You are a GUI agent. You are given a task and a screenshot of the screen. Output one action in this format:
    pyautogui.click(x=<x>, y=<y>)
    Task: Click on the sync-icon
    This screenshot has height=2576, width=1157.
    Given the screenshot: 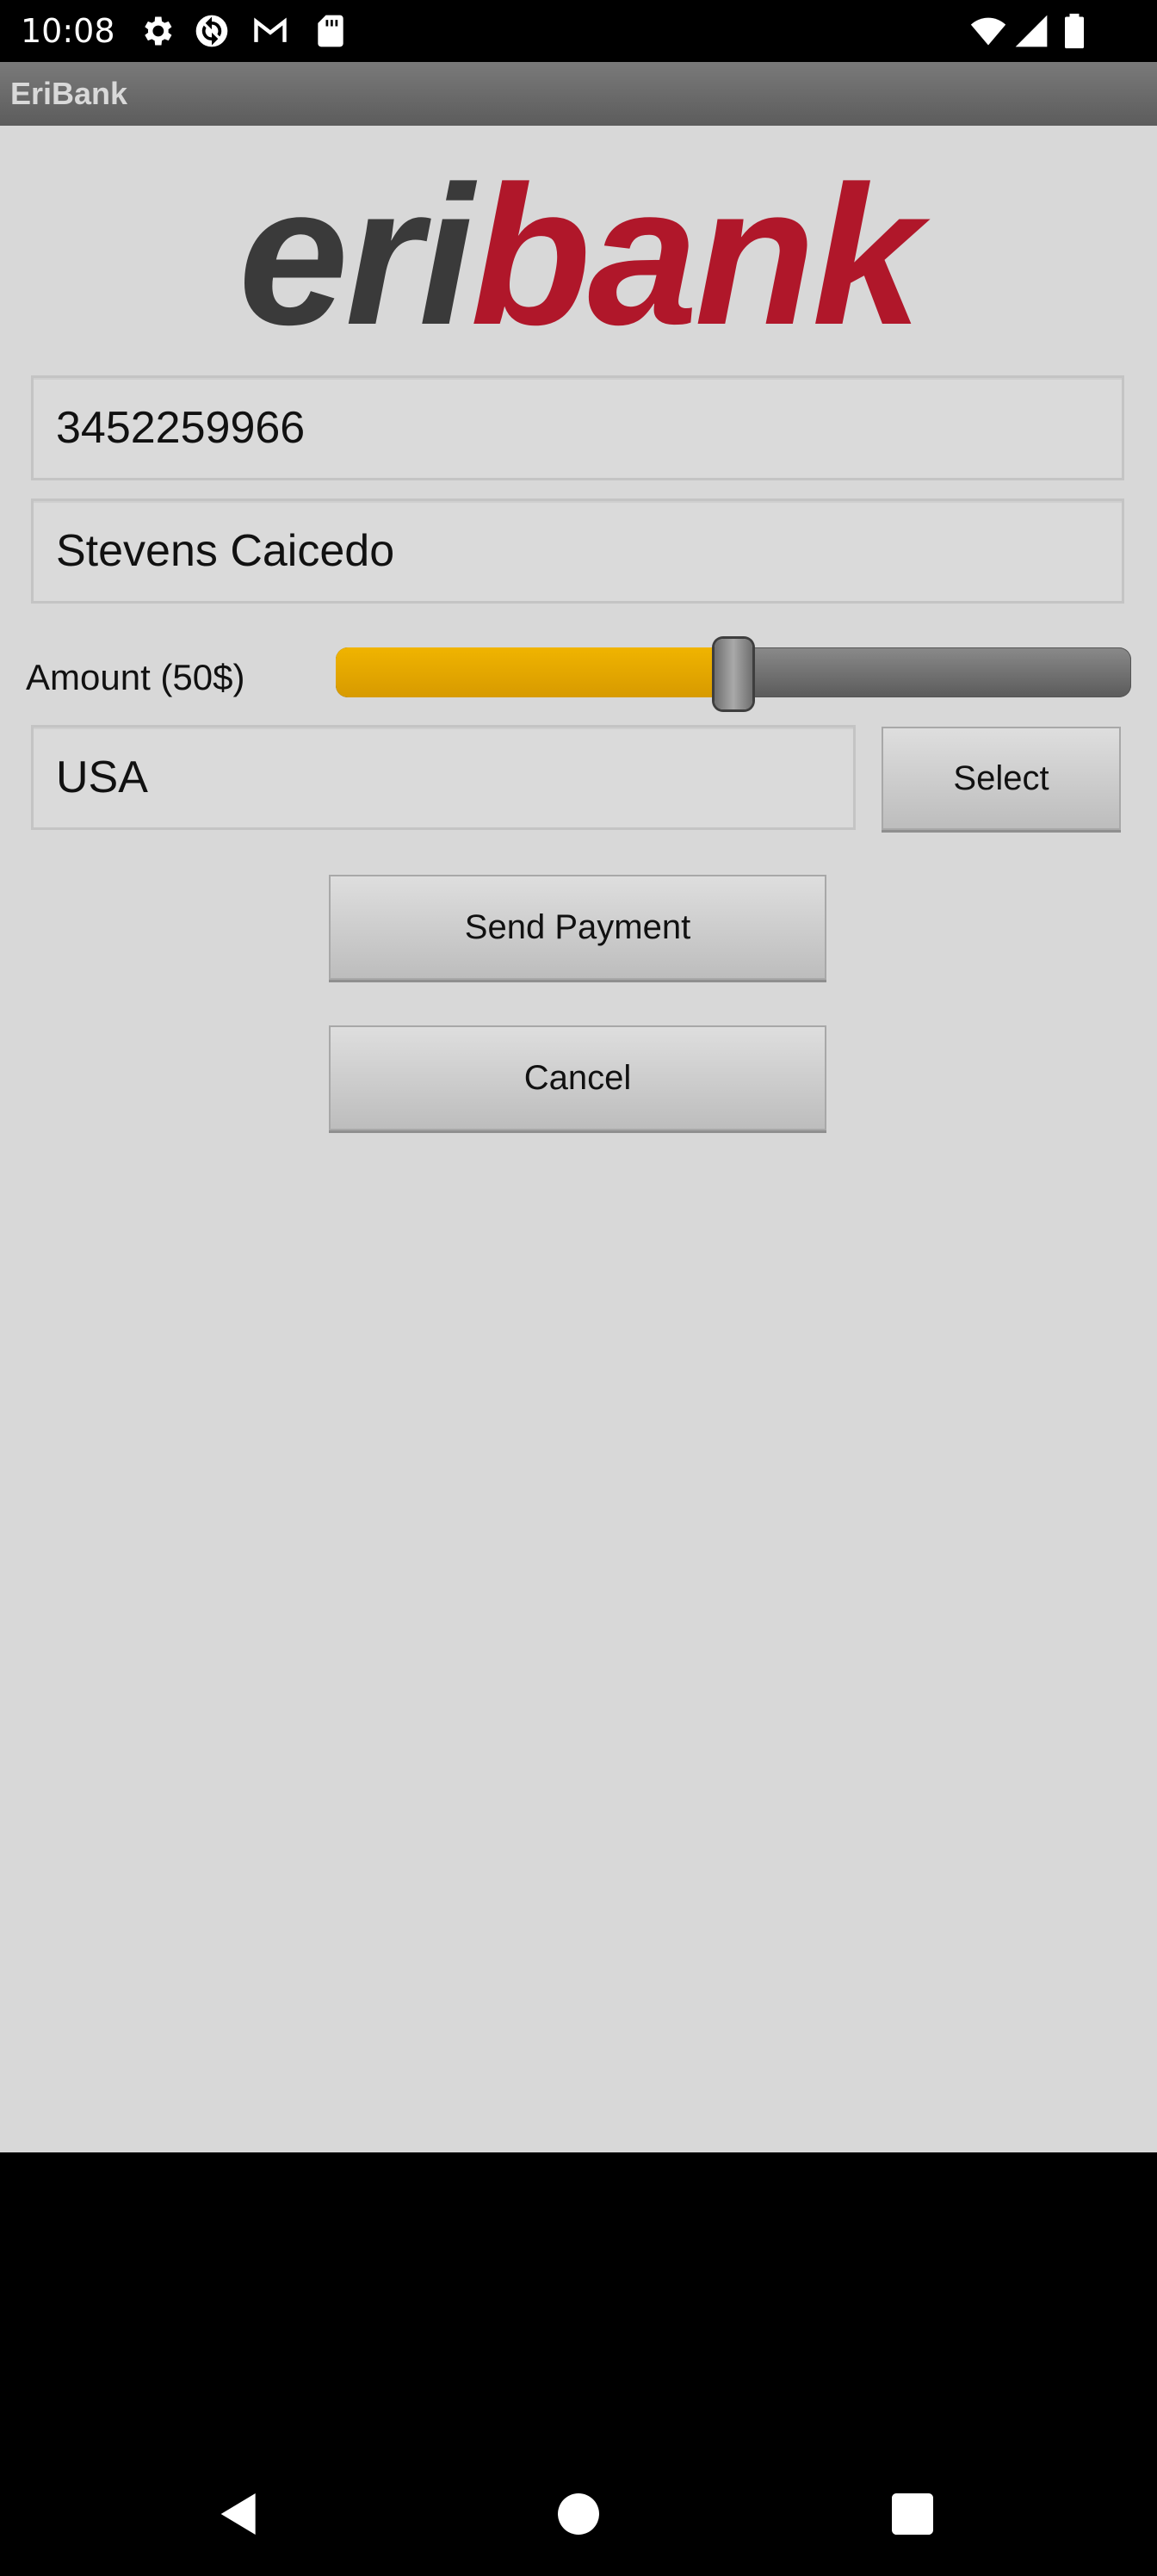 What is the action you would take?
    pyautogui.click(x=212, y=31)
    